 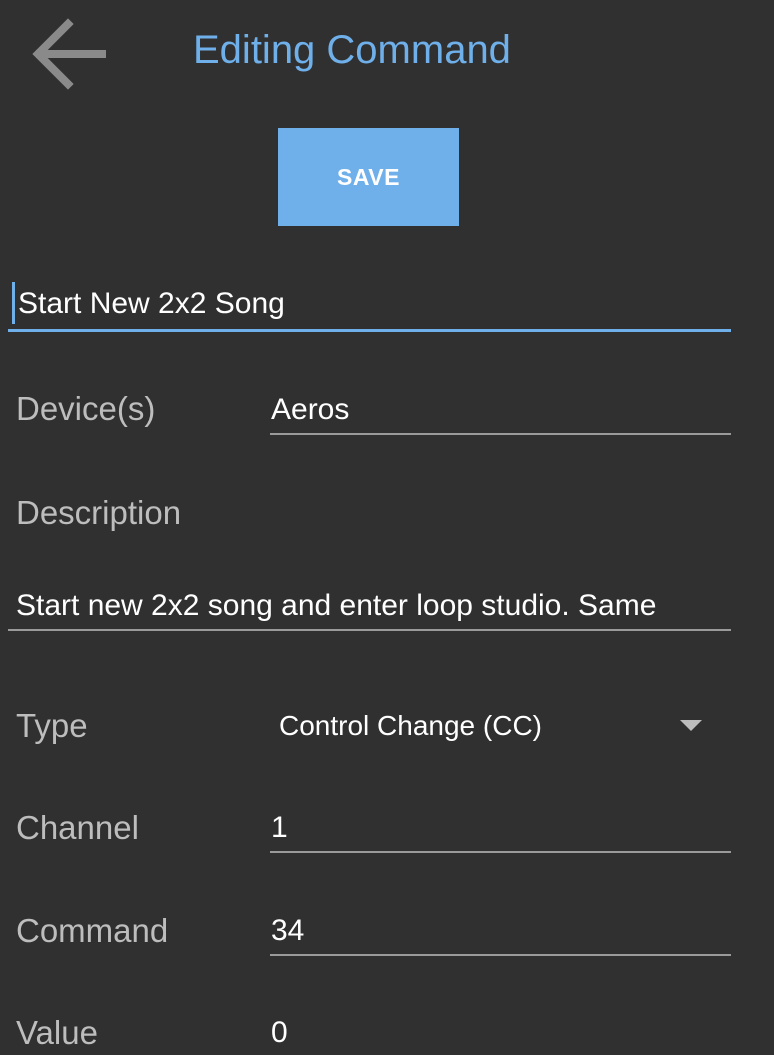 What do you see at coordinates (410, 726) in the screenshot?
I see `type-select: Control Change (CC)` at bounding box center [410, 726].